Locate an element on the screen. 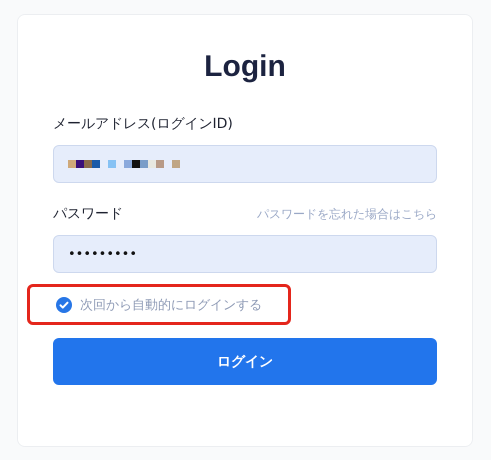 The image size is (491, 460). forgot-password-link: パスワードを忘れた場合はこちら is located at coordinates (347, 214).